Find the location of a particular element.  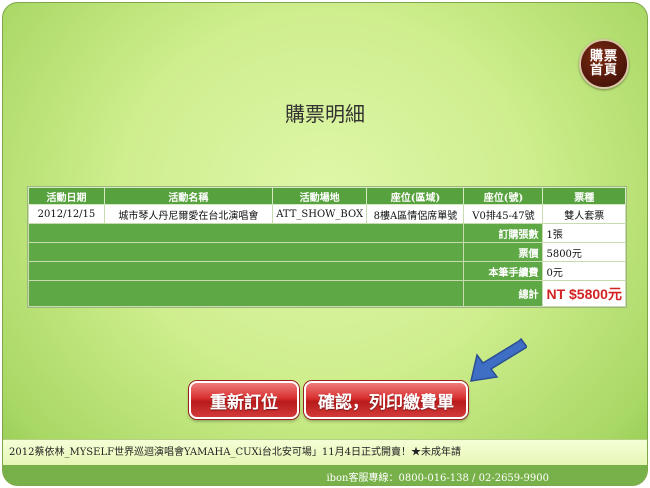

fee-label: 本筆手續費 is located at coordinates (503, 271).